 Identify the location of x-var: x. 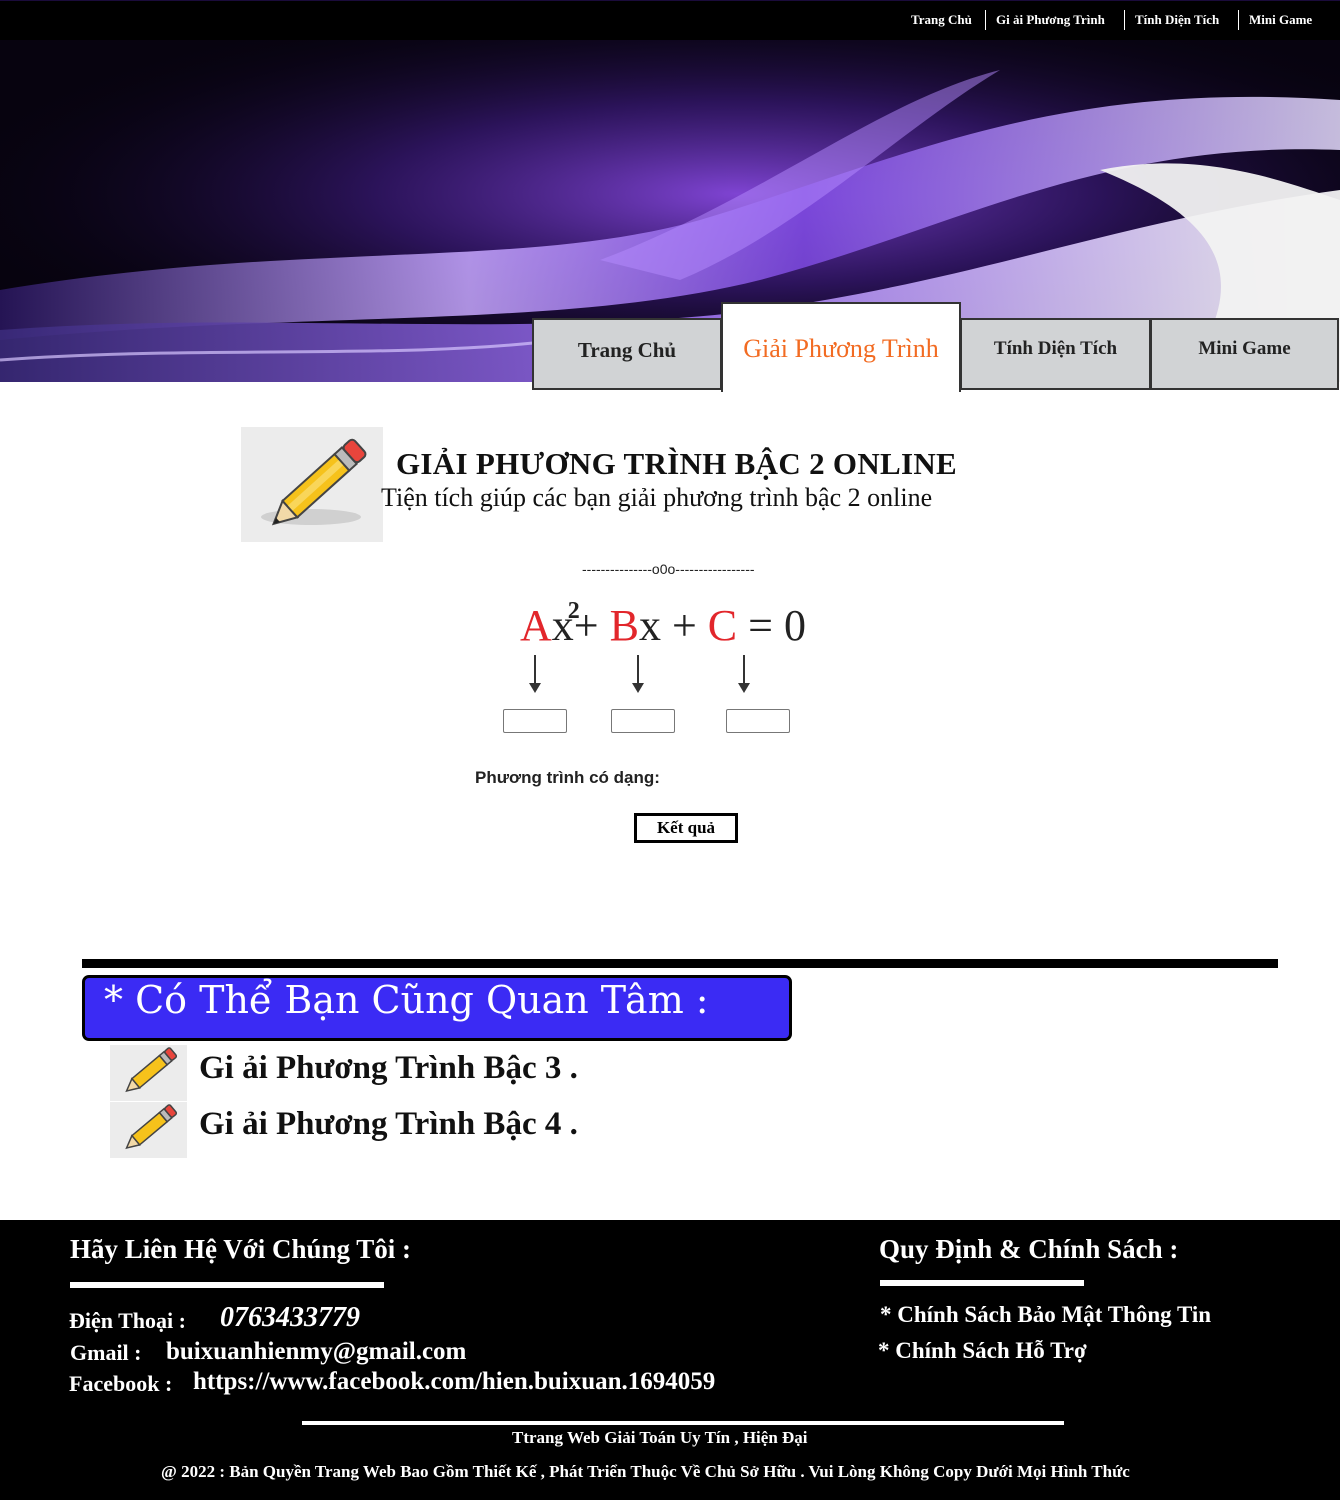
(649, 625).